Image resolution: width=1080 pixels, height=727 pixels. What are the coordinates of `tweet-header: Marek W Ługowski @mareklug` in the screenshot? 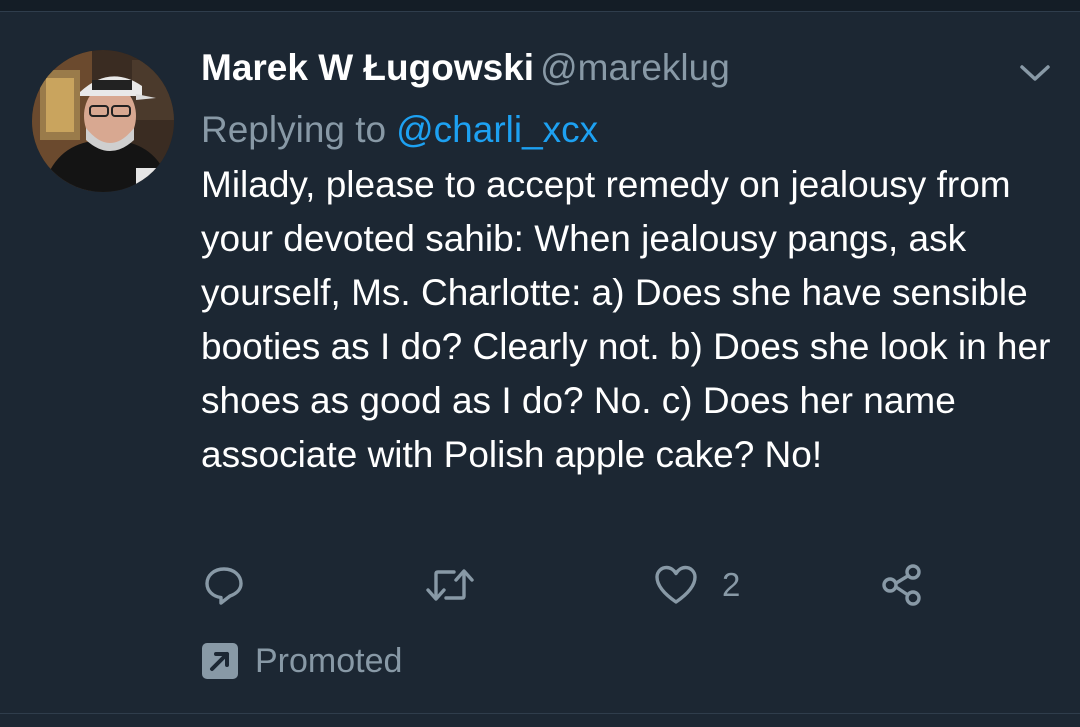 It's located at (465, 68).